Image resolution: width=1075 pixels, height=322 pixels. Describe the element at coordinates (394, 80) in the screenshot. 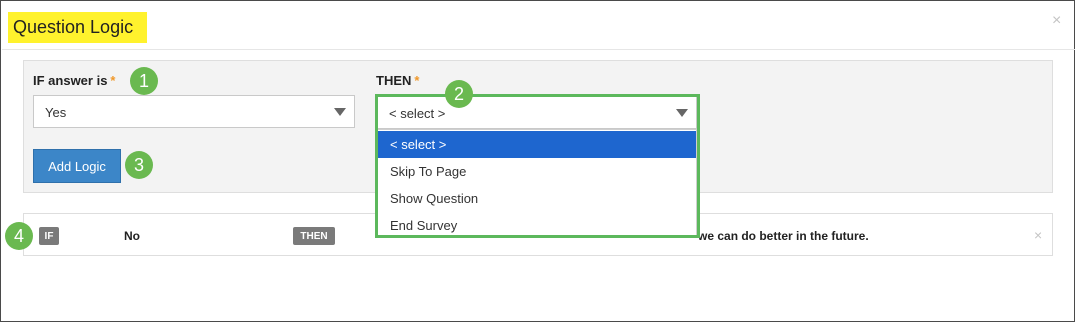

I see `then-label-text: THEN` at that location.